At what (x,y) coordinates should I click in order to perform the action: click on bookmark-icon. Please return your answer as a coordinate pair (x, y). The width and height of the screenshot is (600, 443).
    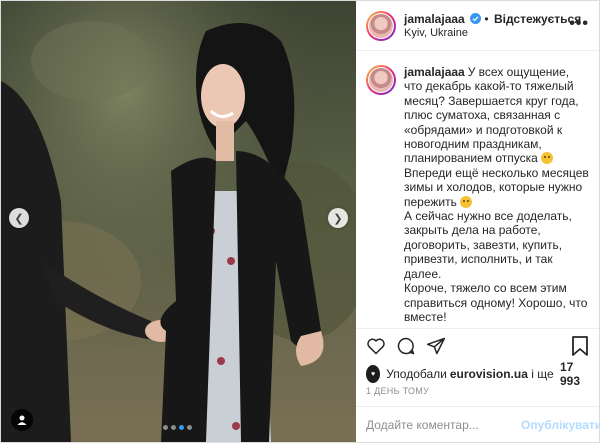
    Looking at the image, I should click on (580, 346).